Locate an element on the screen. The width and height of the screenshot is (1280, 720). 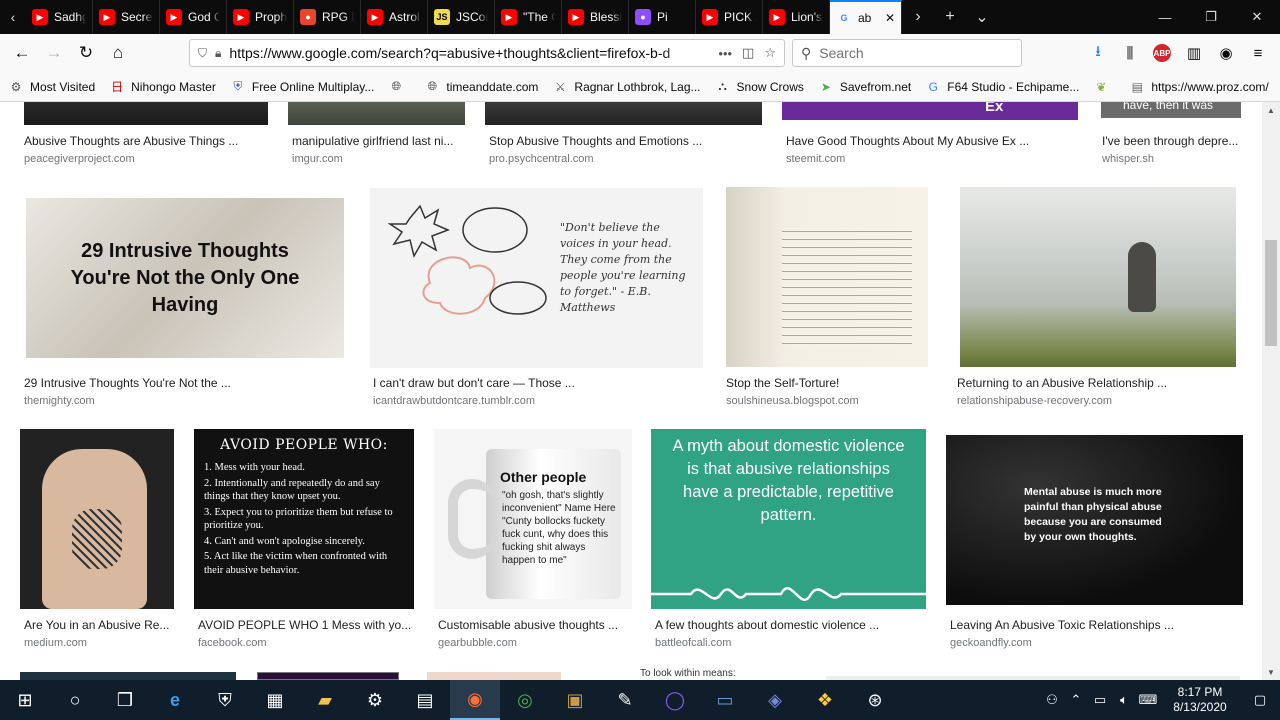
tab-1: ▶ Secret is located at coordinates (126, 17).